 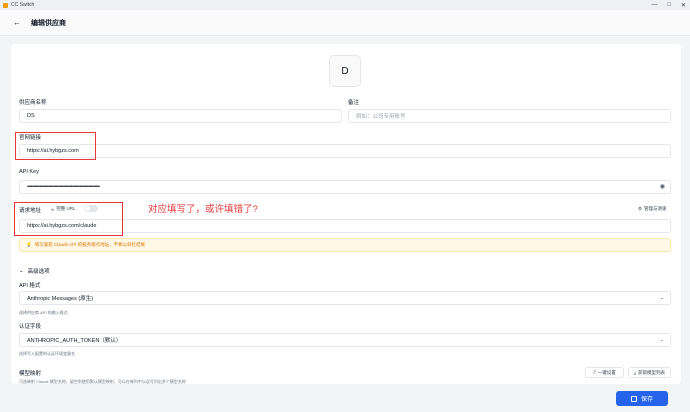 I want to click on website-input: https://ai.hybgzs.com, so click(x=345, y=151).